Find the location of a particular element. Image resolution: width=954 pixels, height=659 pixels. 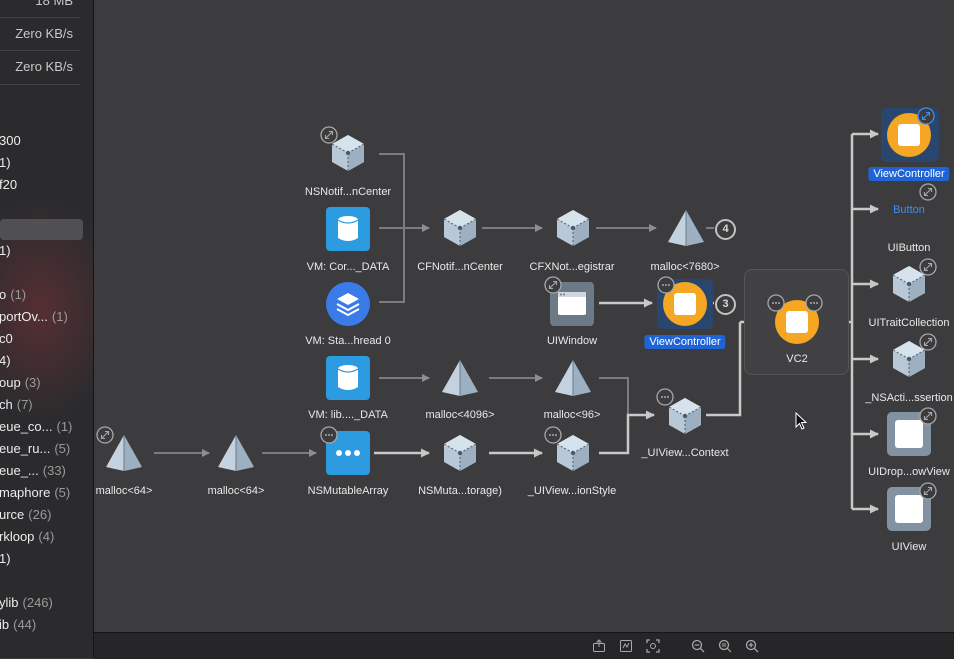

sidebar-list-item: oup (3) is located at coordinates (20, 382).